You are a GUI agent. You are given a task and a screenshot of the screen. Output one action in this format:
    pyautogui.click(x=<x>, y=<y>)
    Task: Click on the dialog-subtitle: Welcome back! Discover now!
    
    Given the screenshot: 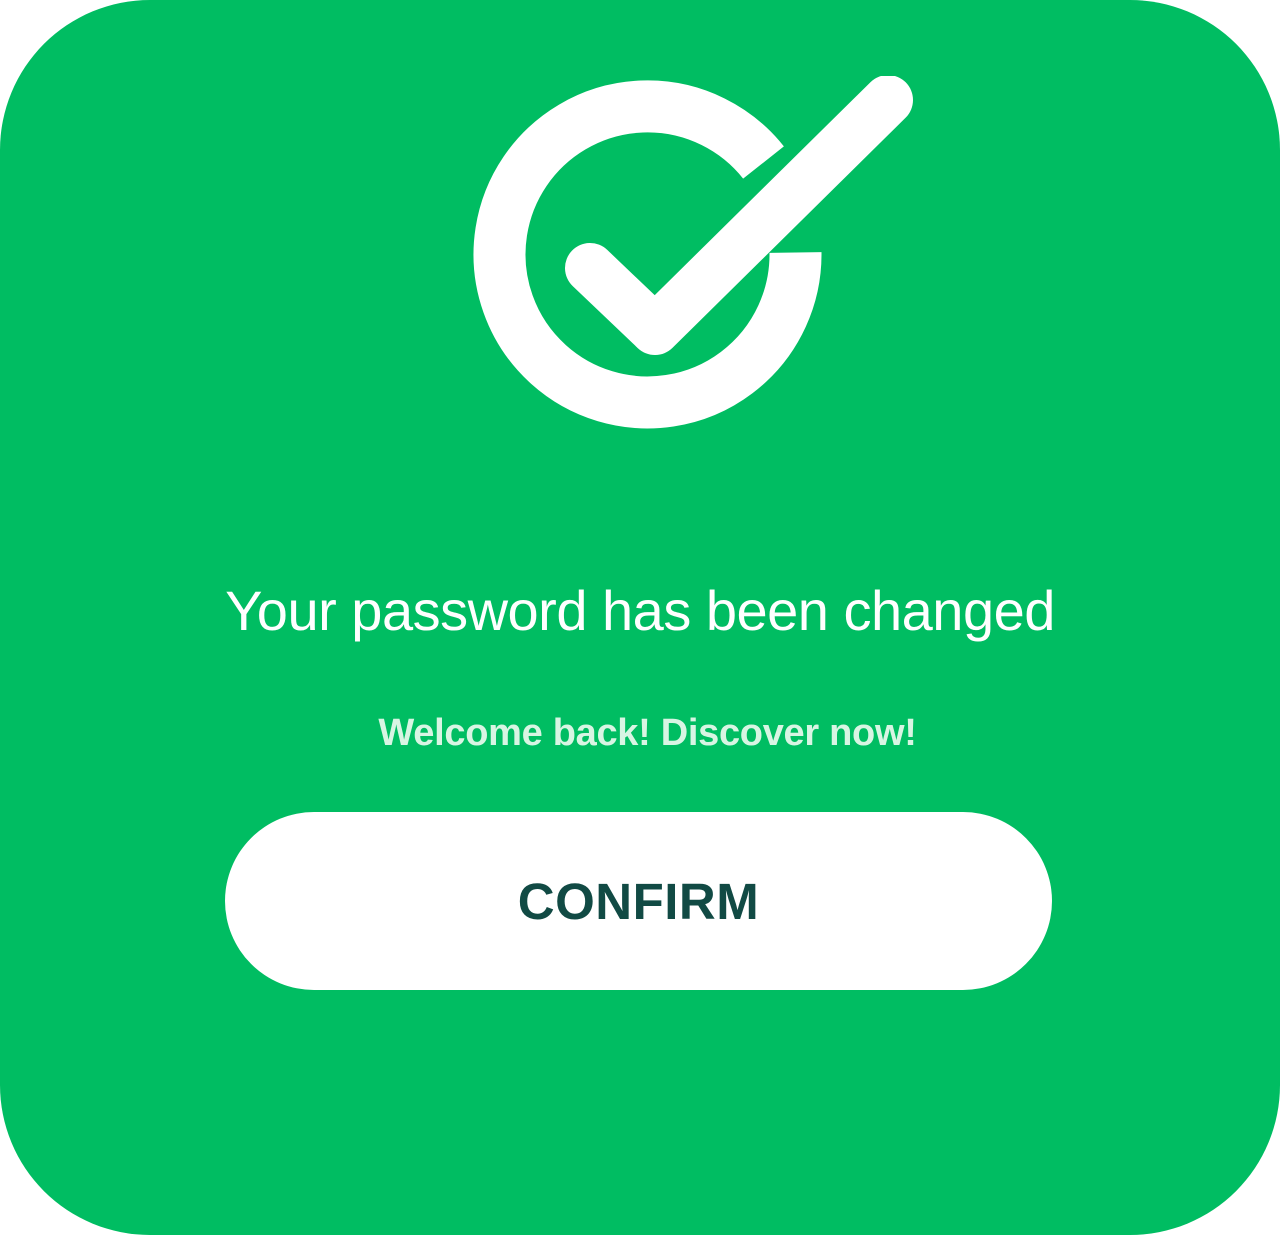 What is the action you would take?
    pyautogui.click(x=647, y=733)
    